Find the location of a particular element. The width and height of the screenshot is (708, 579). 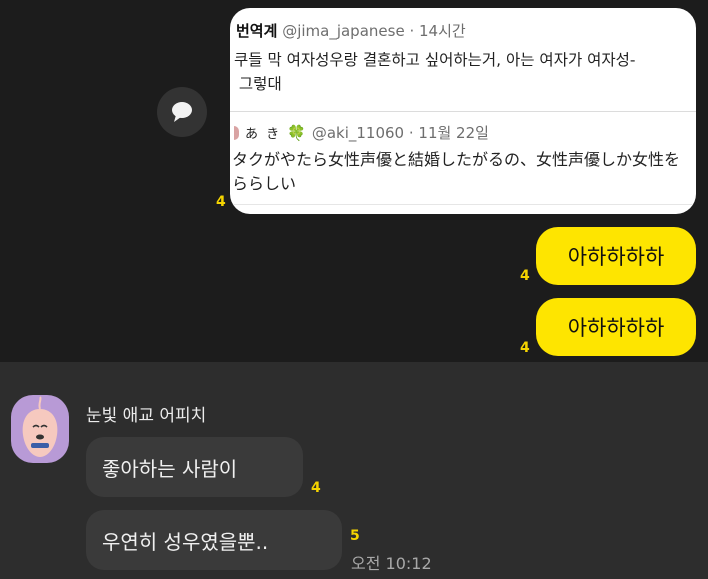

message-text: 좋아하는 사람이 is located at coordinates (170, 468).